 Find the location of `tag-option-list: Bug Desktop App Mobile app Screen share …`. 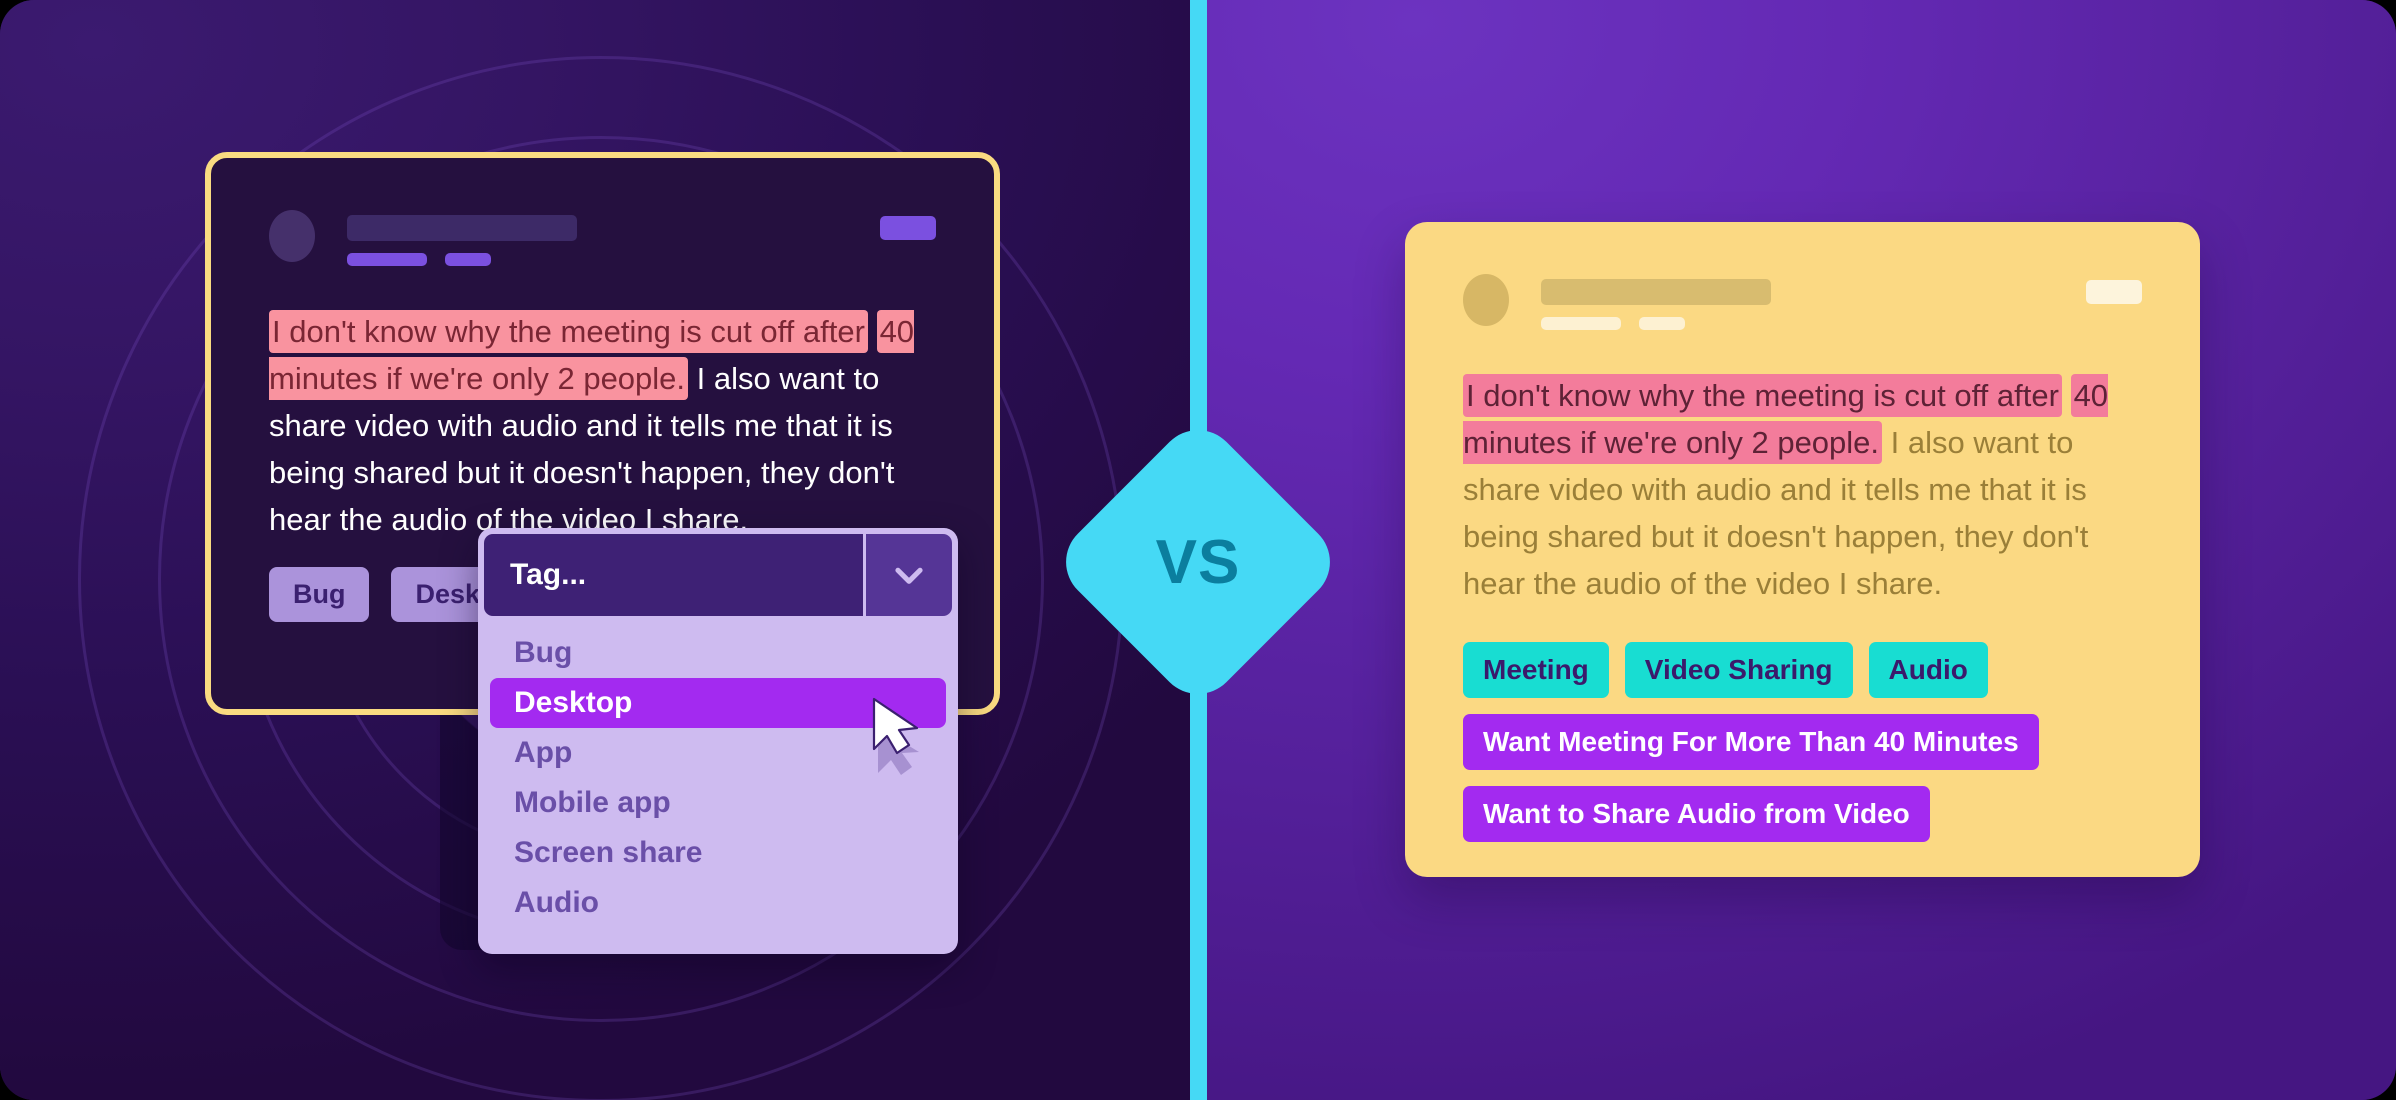

tag-option-list: Bug Desktop App Mobile app Screen share … is located at coordinates (718, 782).